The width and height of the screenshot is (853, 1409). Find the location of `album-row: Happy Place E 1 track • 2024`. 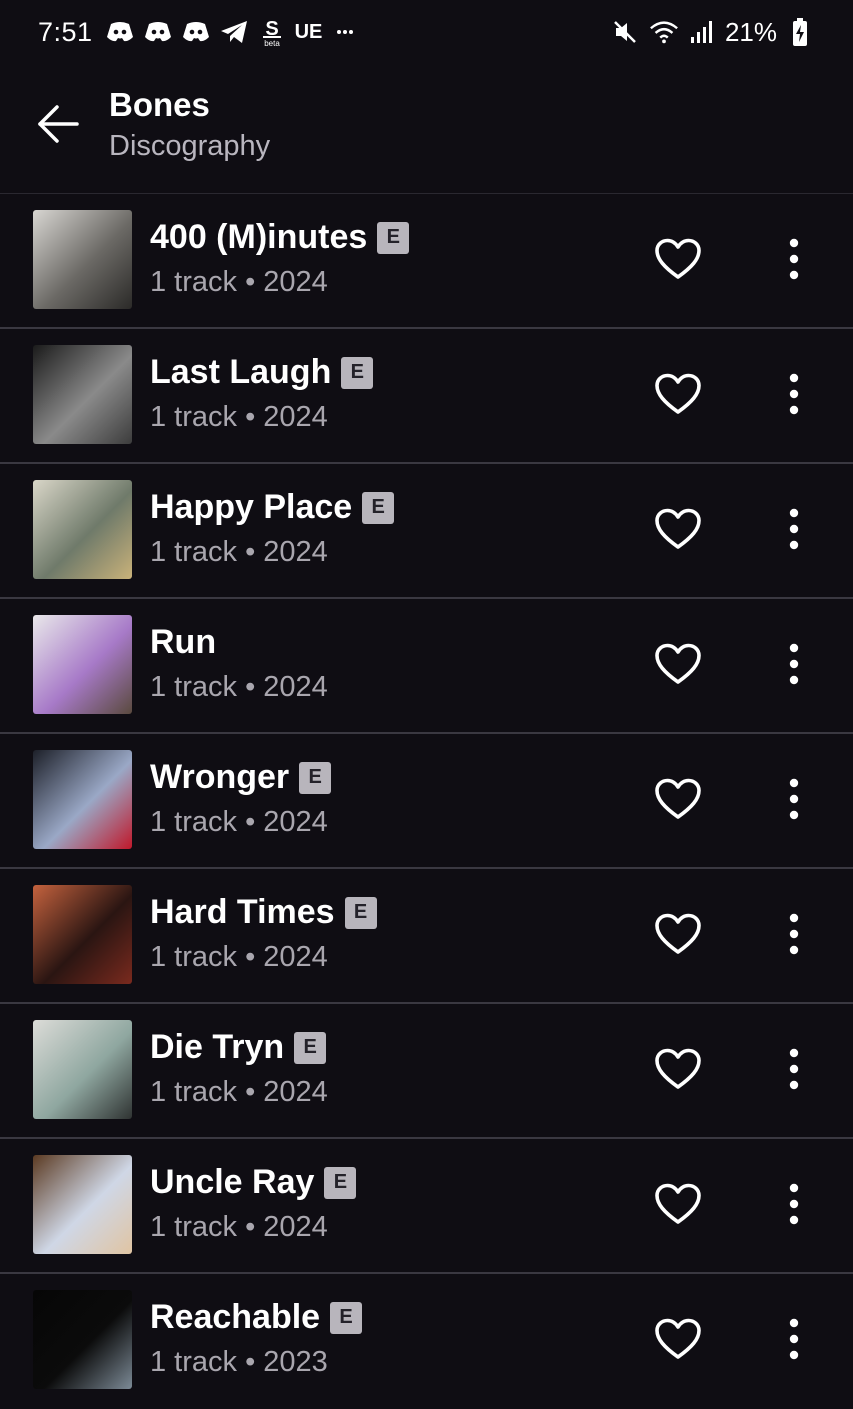

album-row: Happy Place E 1 track • 2024 is located at coordinates (426, 531).